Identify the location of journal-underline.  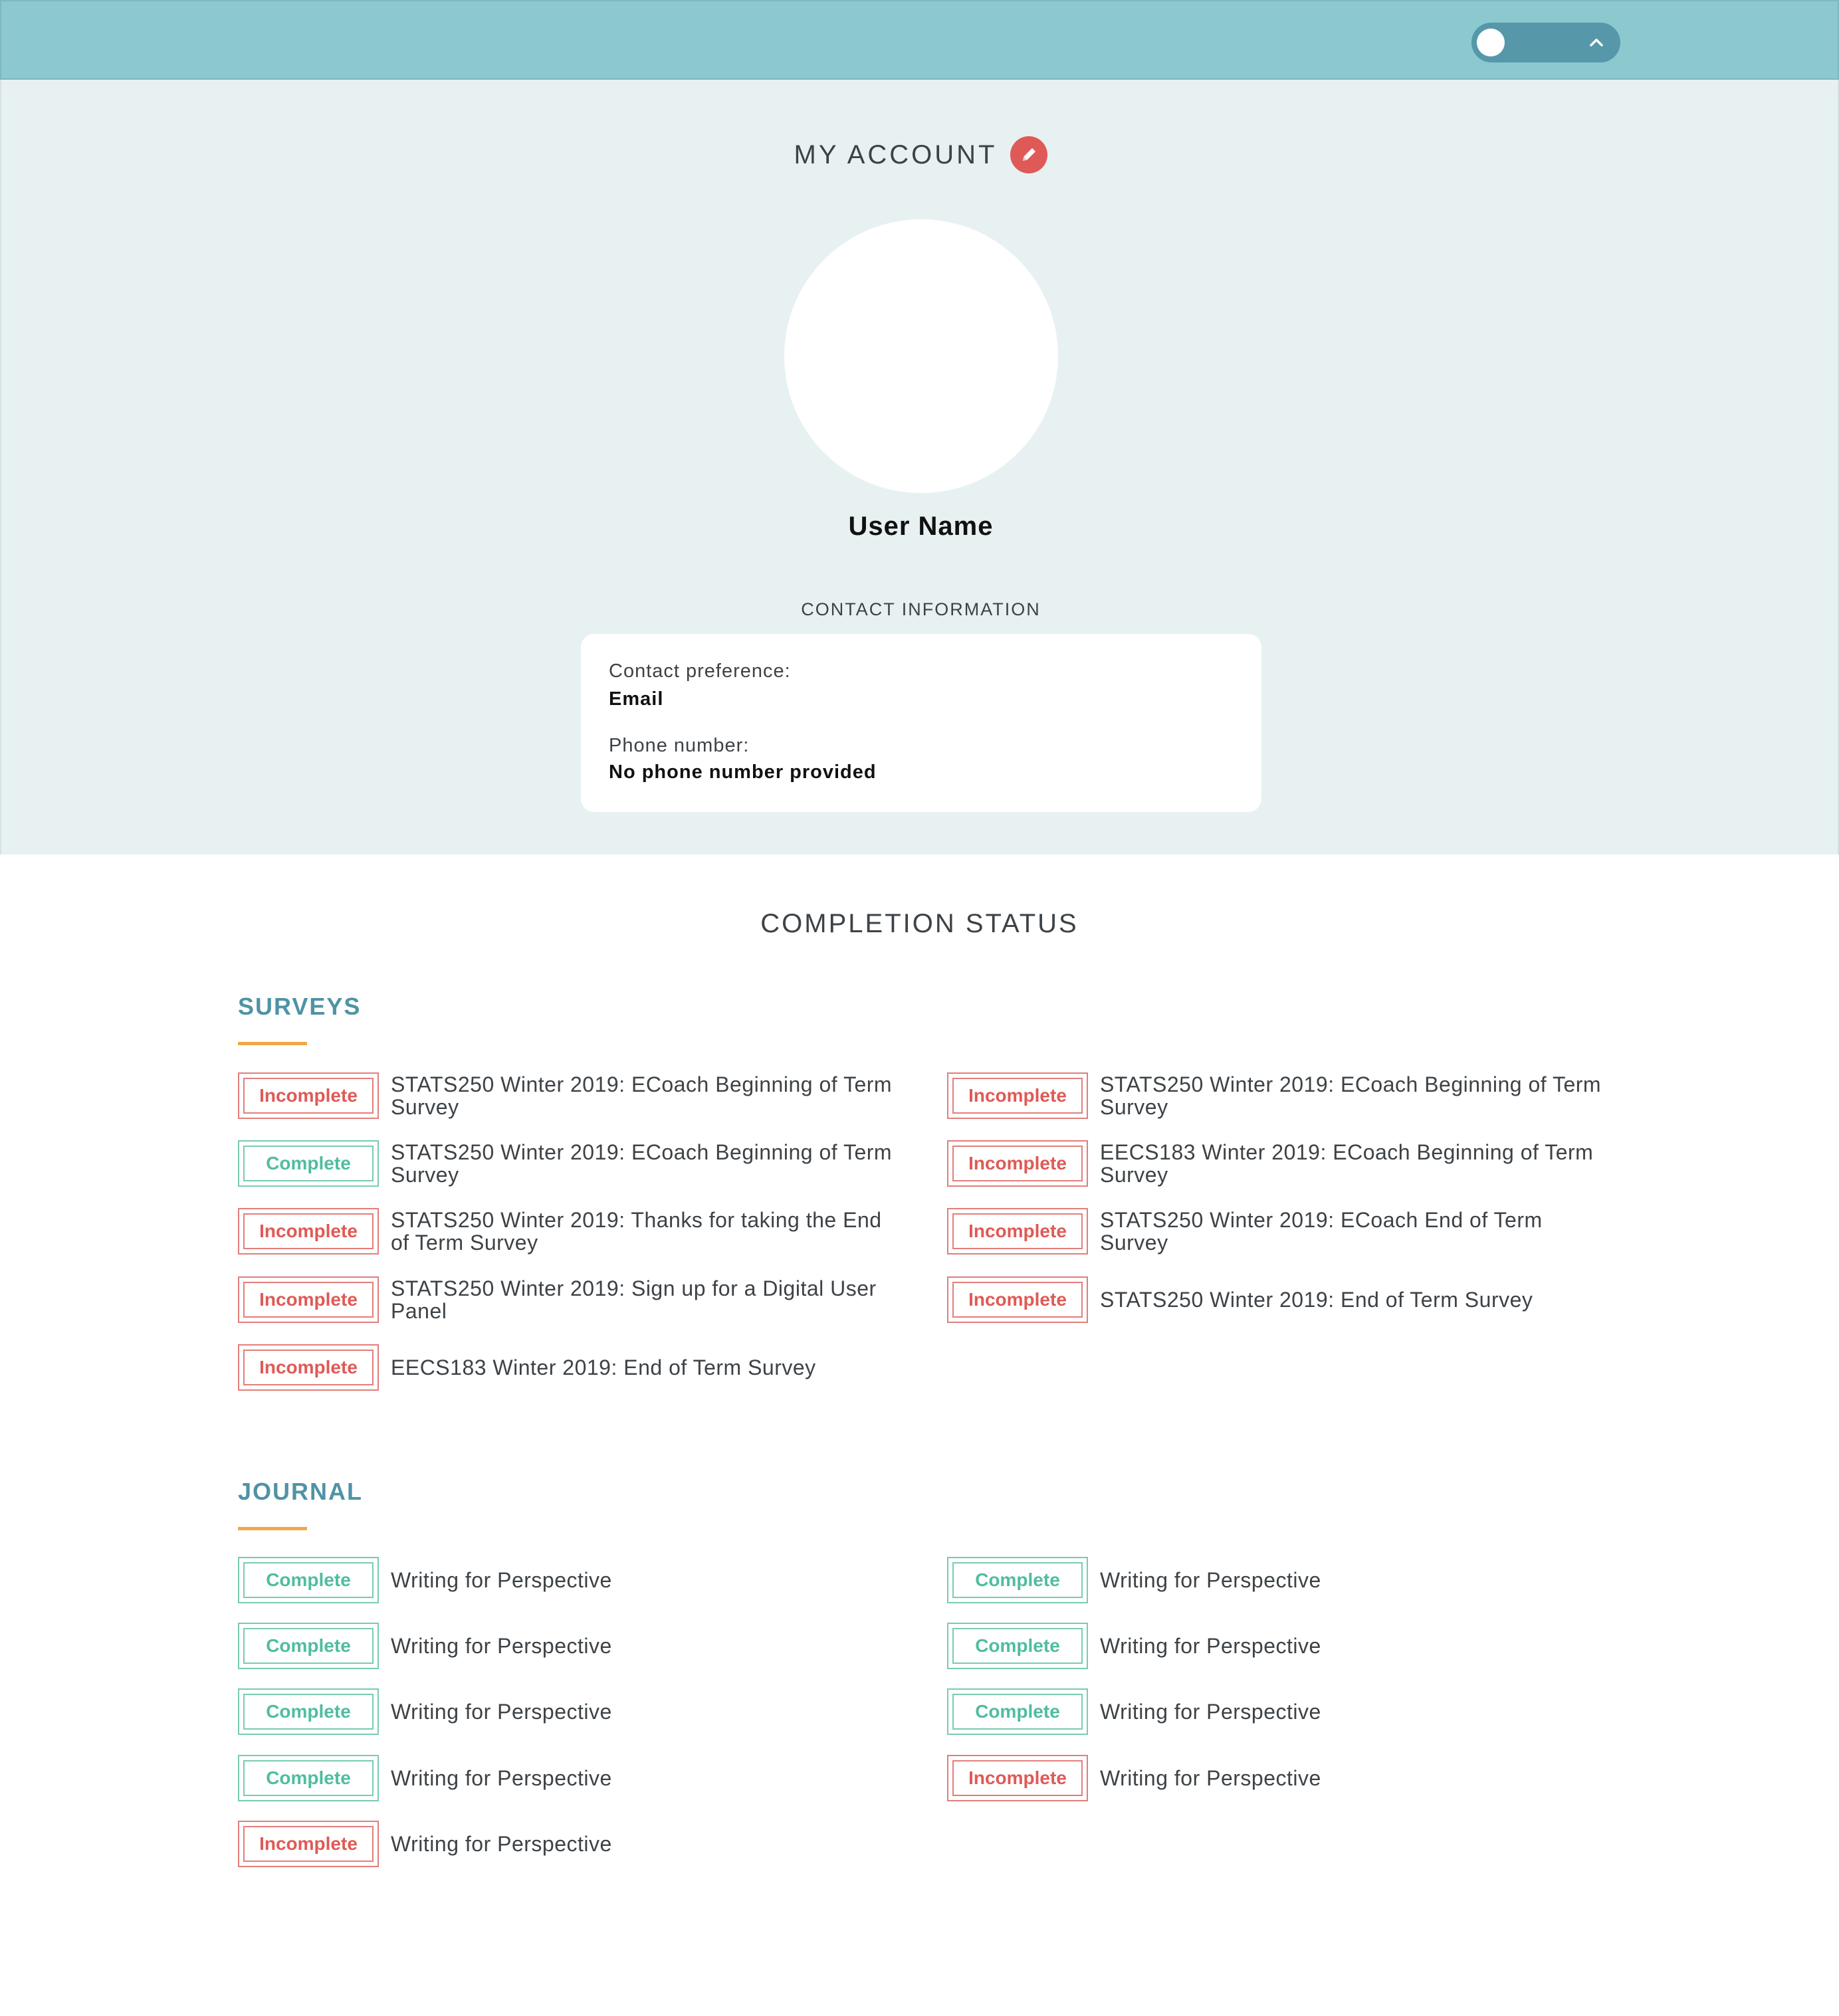
(272, 1529).